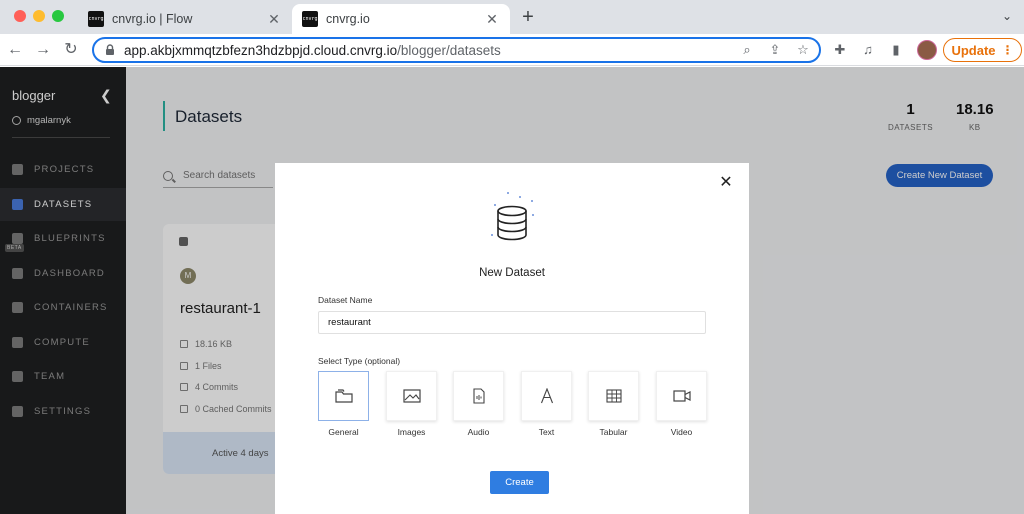 The height and width of the screenshot is (514, 1024). I want to click on dataset-name-label: Dataset Name, so click(345, 300).